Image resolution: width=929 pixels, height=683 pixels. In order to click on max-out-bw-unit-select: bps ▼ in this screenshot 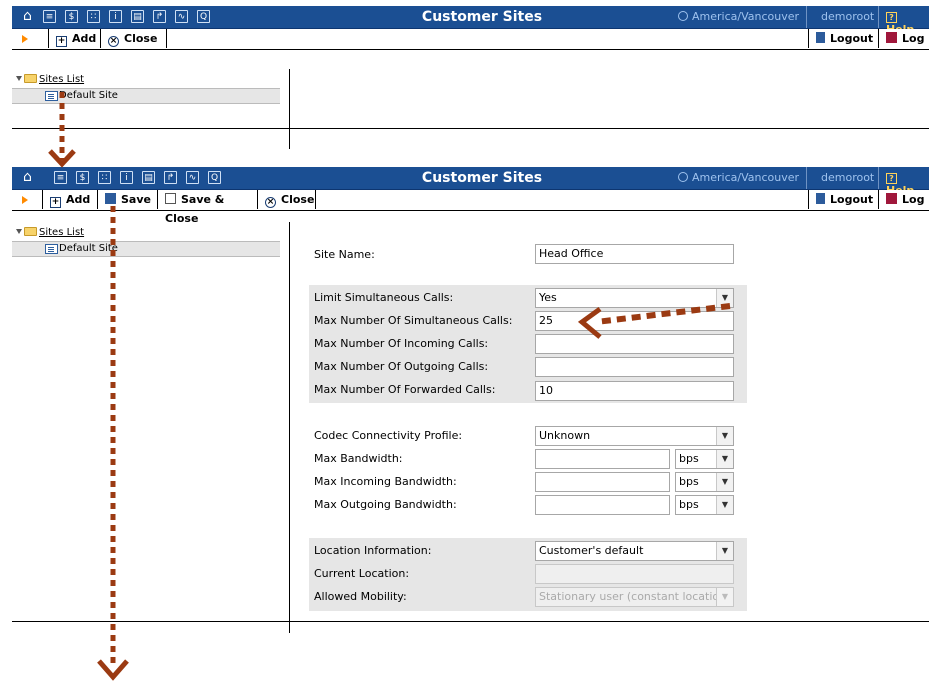, I will do `click(704, 505)`.